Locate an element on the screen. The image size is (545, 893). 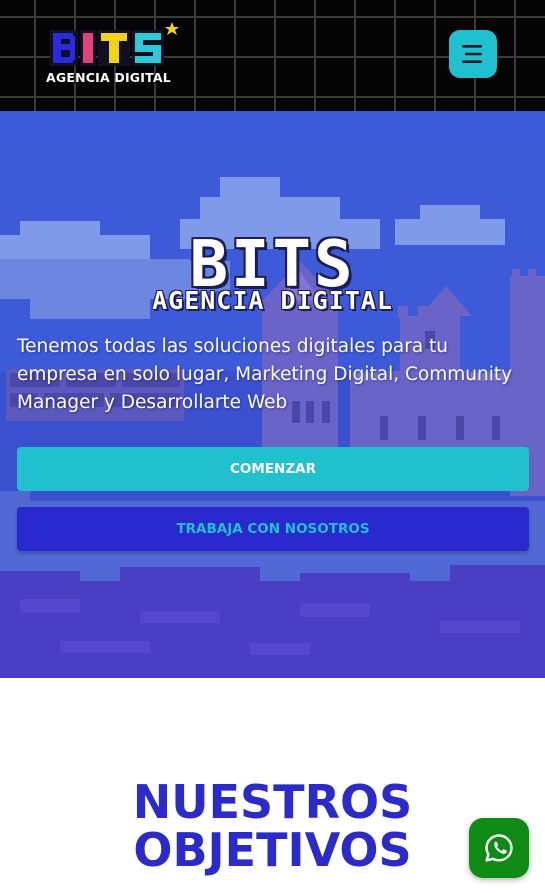
whatsapp-button is located at coordinates (499, 848).